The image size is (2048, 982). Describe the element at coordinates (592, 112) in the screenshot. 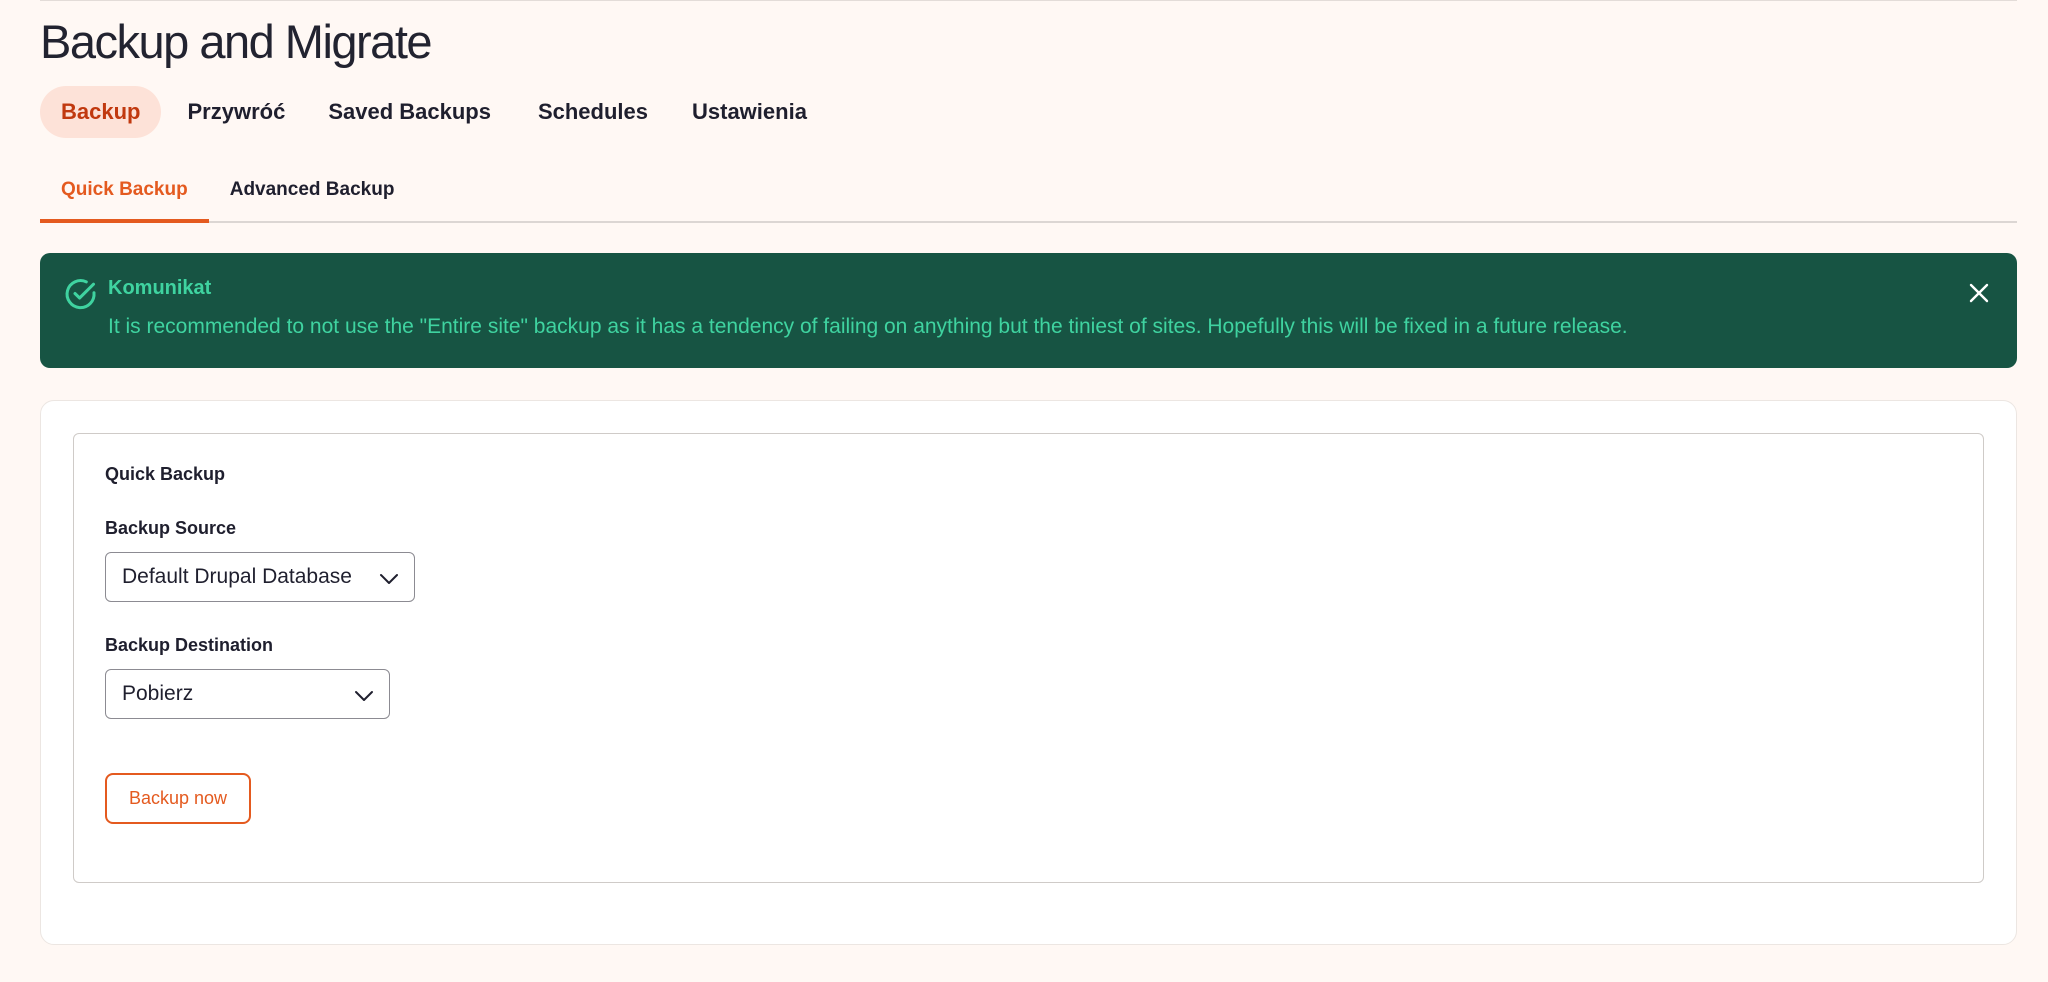

I see `tab-schedules: Schedules` at that location.